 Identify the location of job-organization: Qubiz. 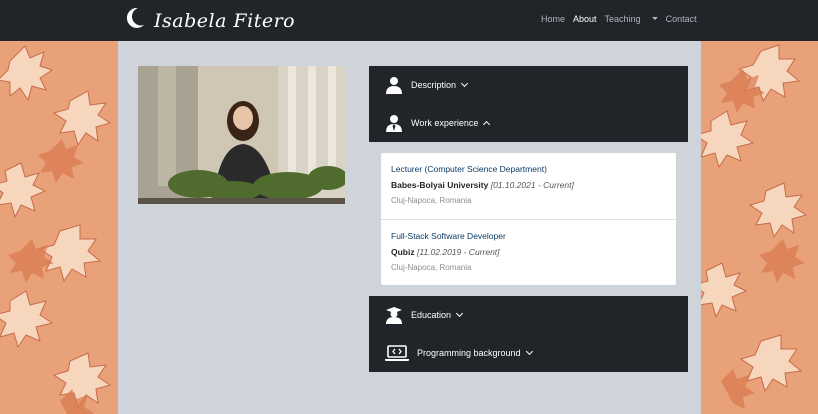
(403, 252).